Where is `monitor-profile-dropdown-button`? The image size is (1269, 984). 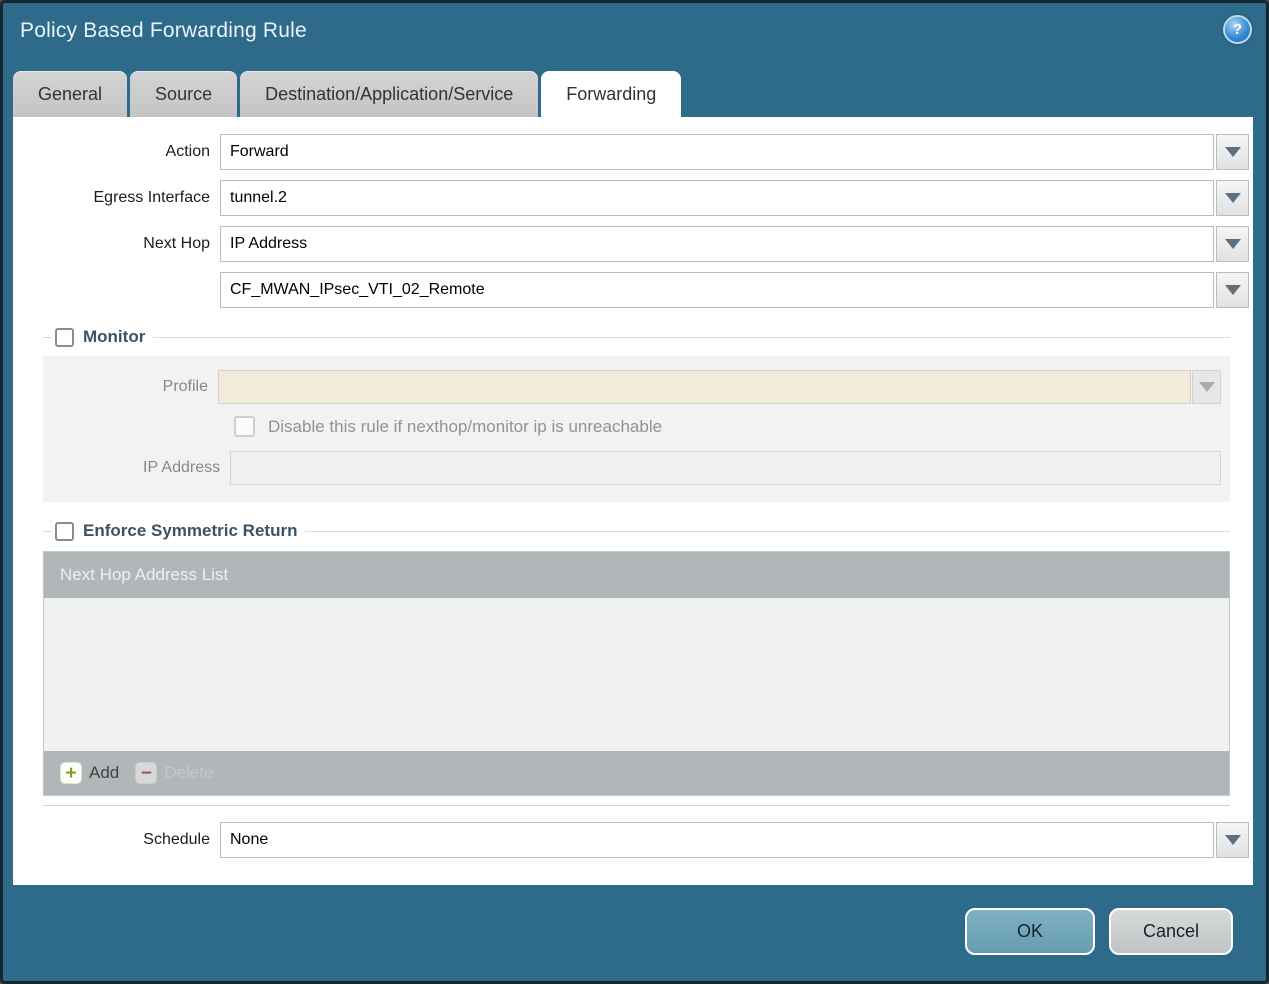
monitor-profile-dropdown-button is located at coordinates (1206, 387).